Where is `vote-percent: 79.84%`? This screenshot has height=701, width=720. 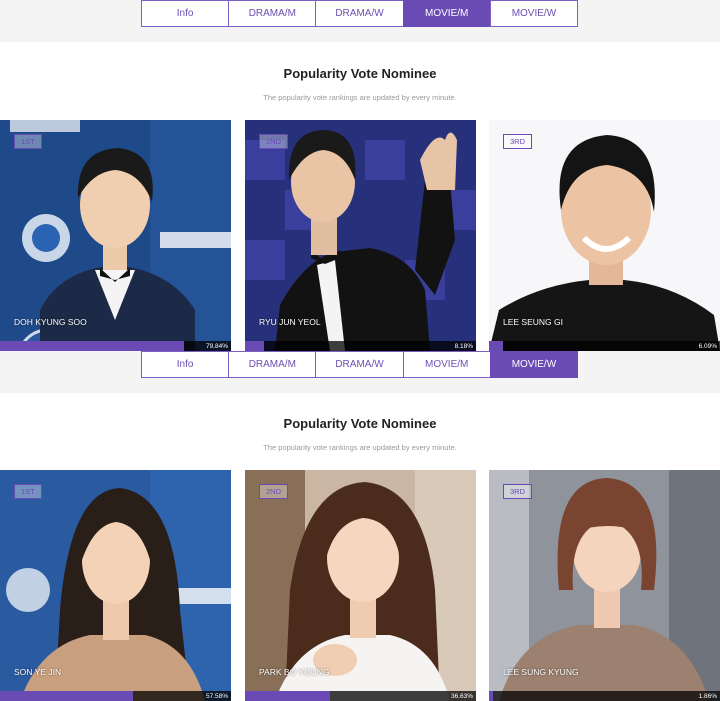 vote-percent: 79.84% is located at coordinates (216, 346).